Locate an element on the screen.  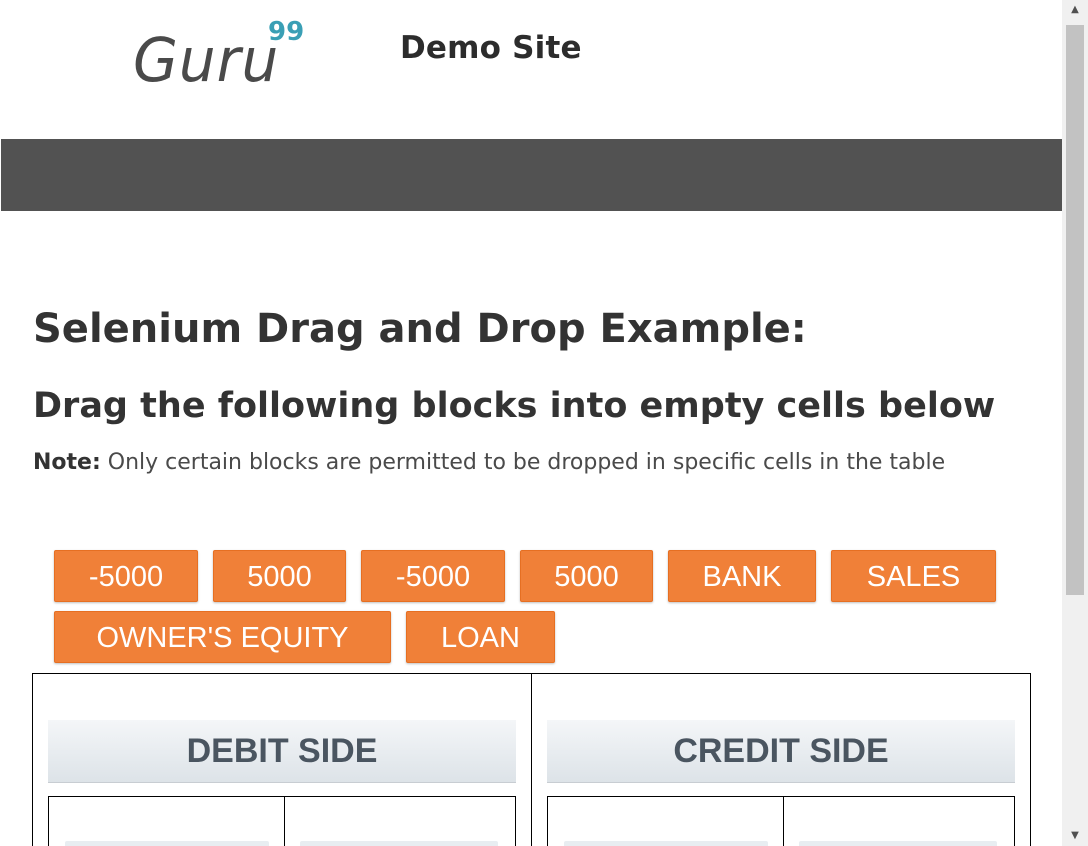
drag-block-loan: LOAN is located at coordinates (480, 637).